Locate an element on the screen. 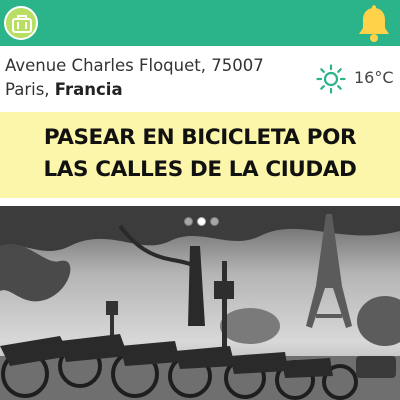  sun-icon is located at coordinates (331, 79).